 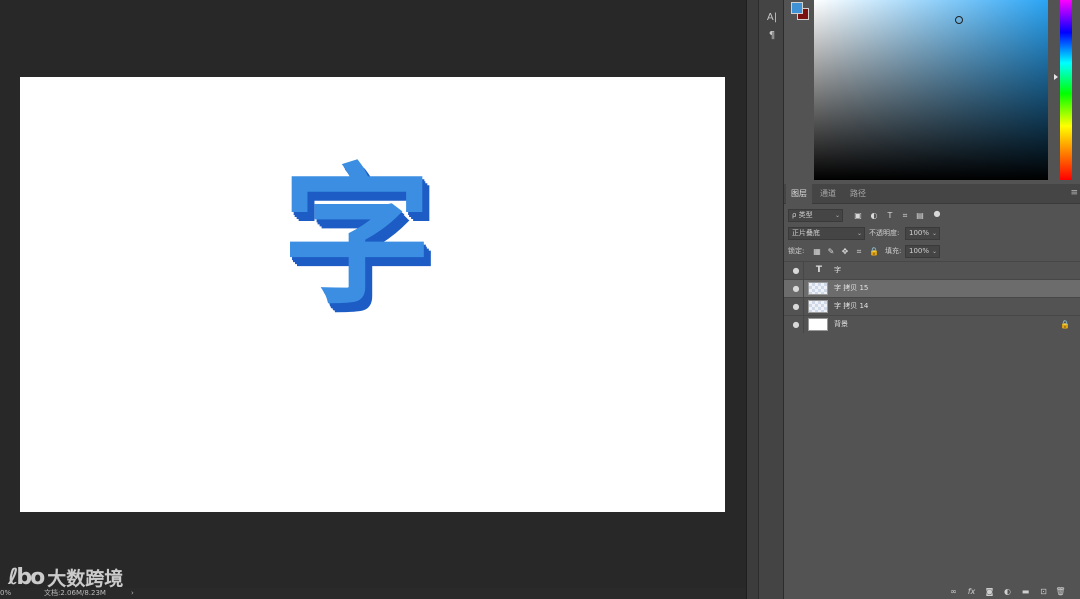 What do you see at coordinates (858, 194) in the screenshot?
I see `tab-paths: 路径` at bounding box center [858, 194].